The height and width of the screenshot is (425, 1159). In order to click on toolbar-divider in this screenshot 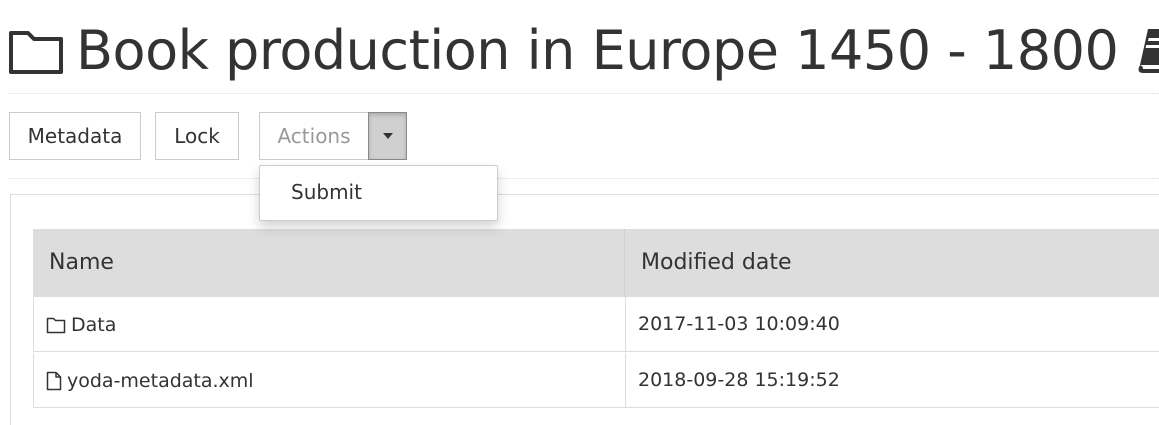, I will do `click(583, 178)`.